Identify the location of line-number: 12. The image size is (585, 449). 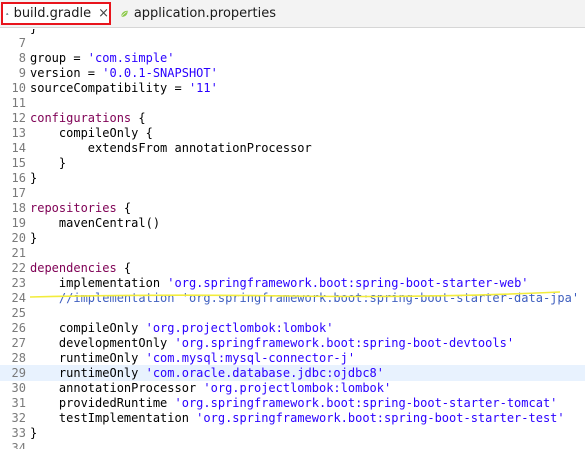
(18, 118).